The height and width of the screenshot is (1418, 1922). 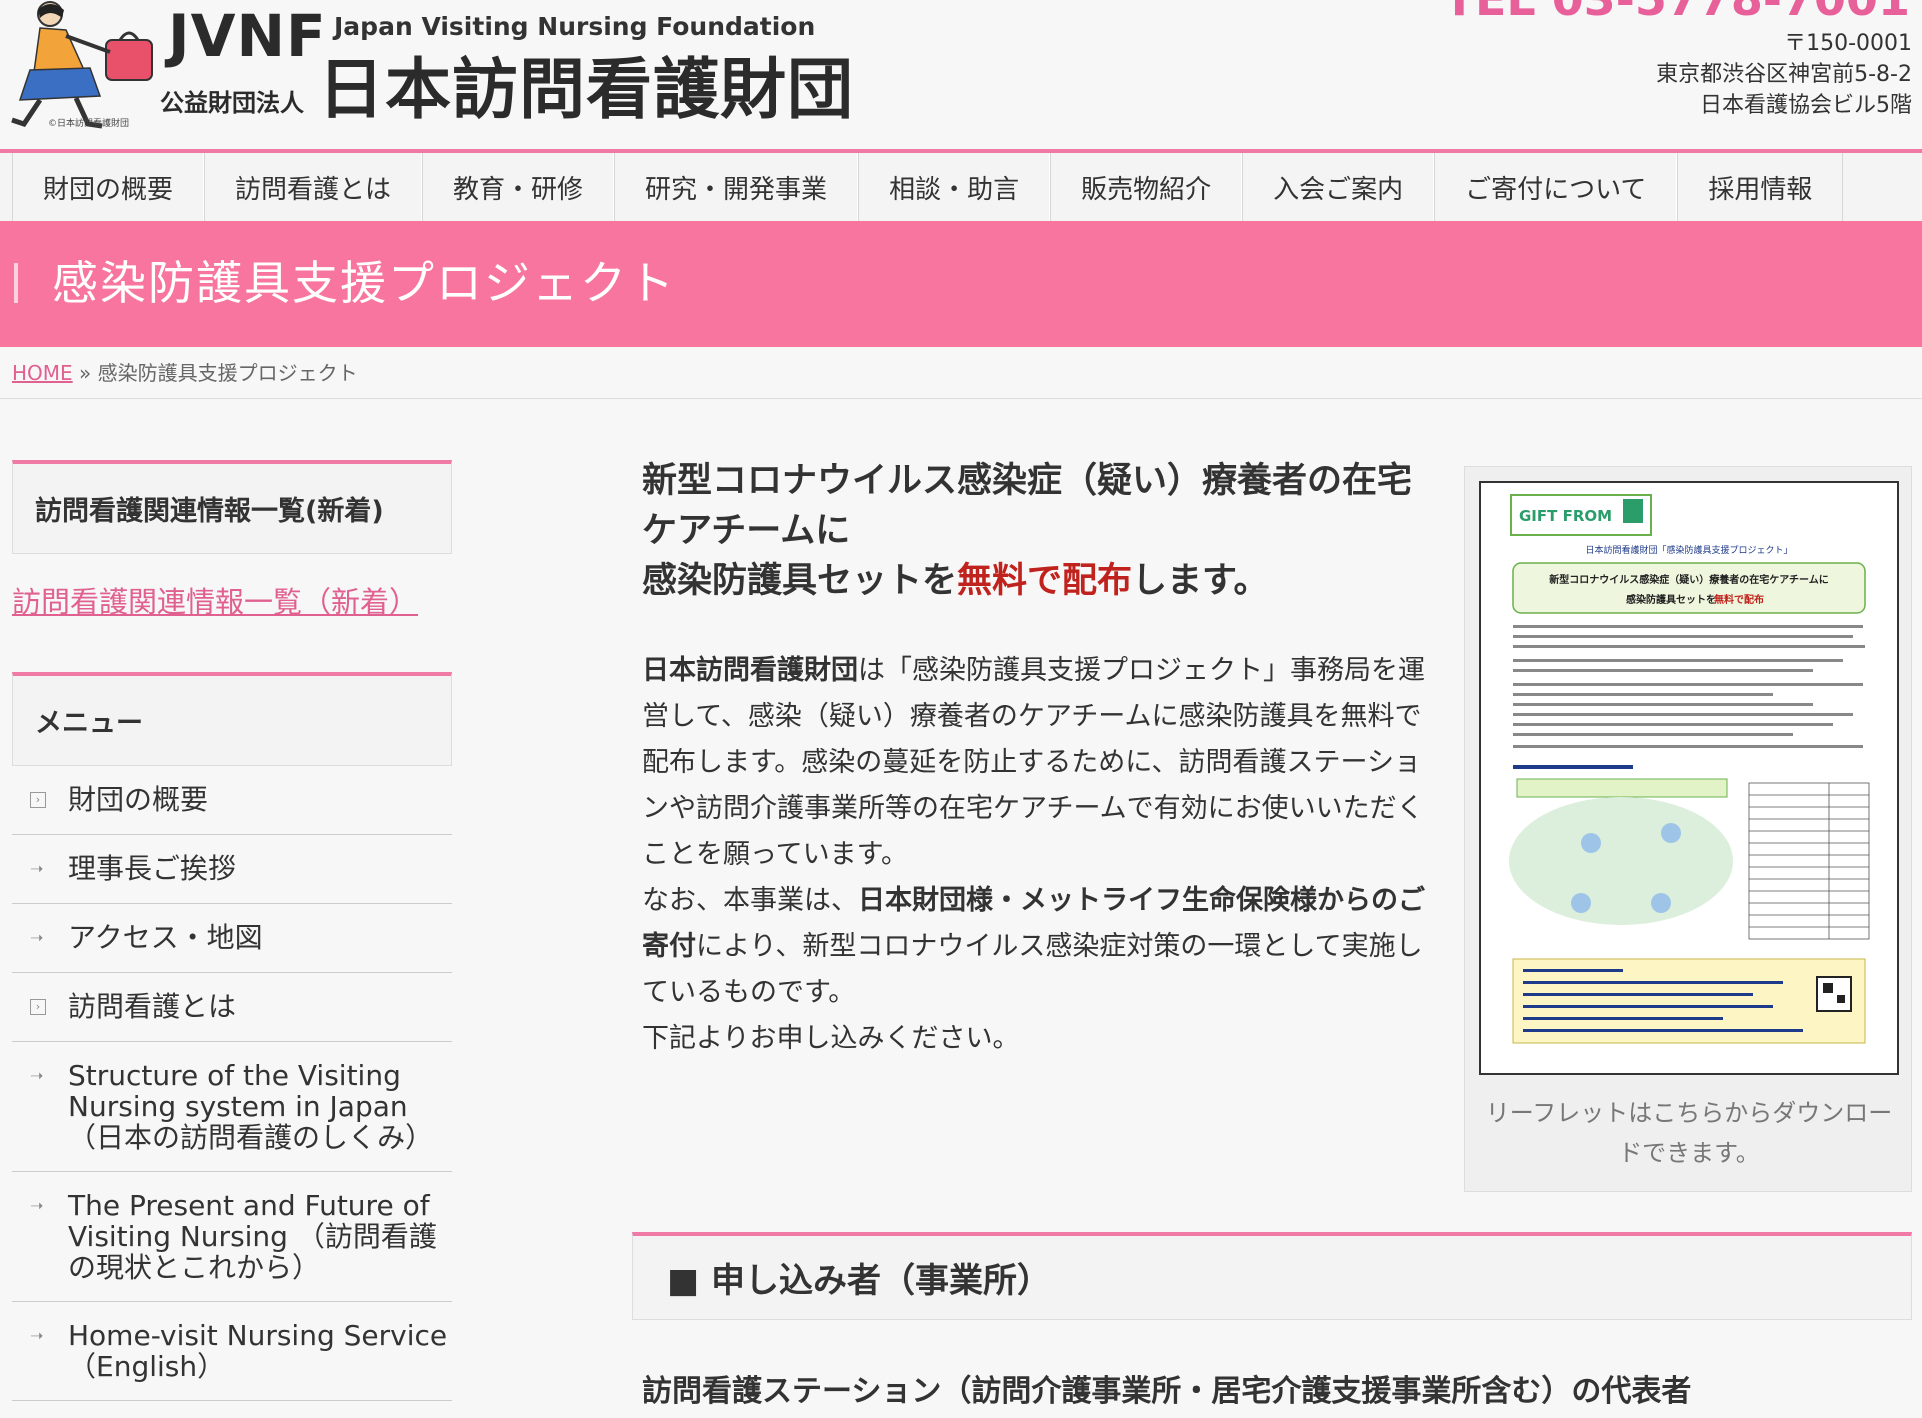 I want to click on section-heading-applicant: ■ 申し込み者（事業所）, so click(x=1272, y=1276).